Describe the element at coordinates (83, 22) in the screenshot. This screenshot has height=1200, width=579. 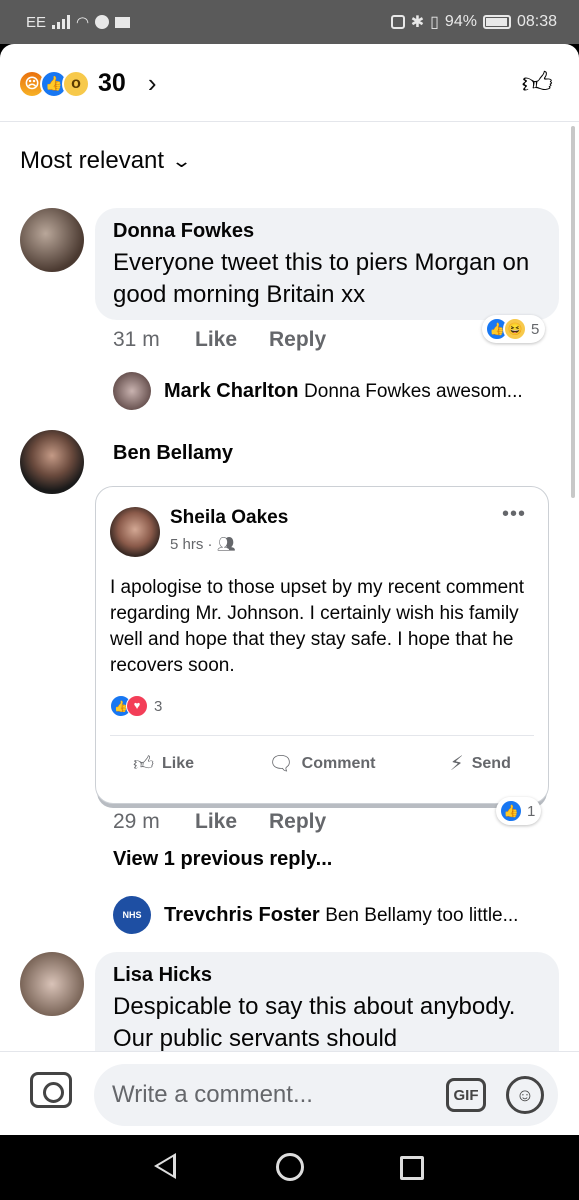
I see `wifi-icon: ◠` at that location.